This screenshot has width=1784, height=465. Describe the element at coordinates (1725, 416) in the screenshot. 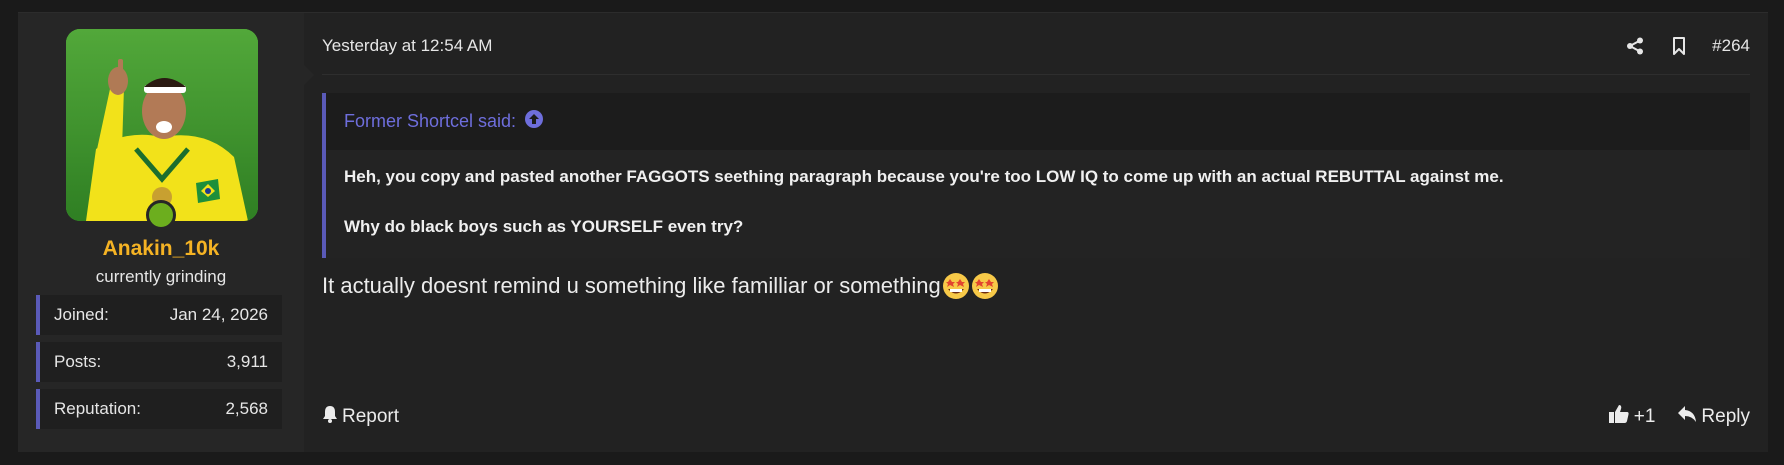

I see `reply-label: Reply` at that location.